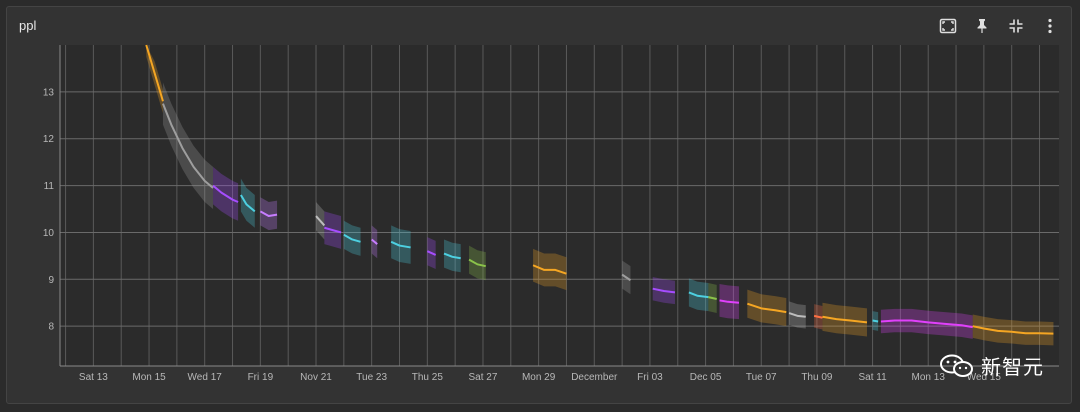 The width and height of the screenshot is (1080, 412). I want to click on x-tick-label: December, so click(594, 377).